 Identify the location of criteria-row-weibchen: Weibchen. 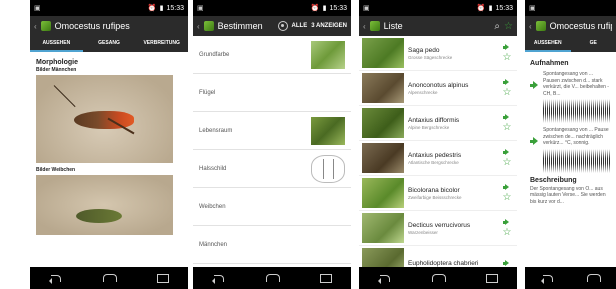
(272, 207).